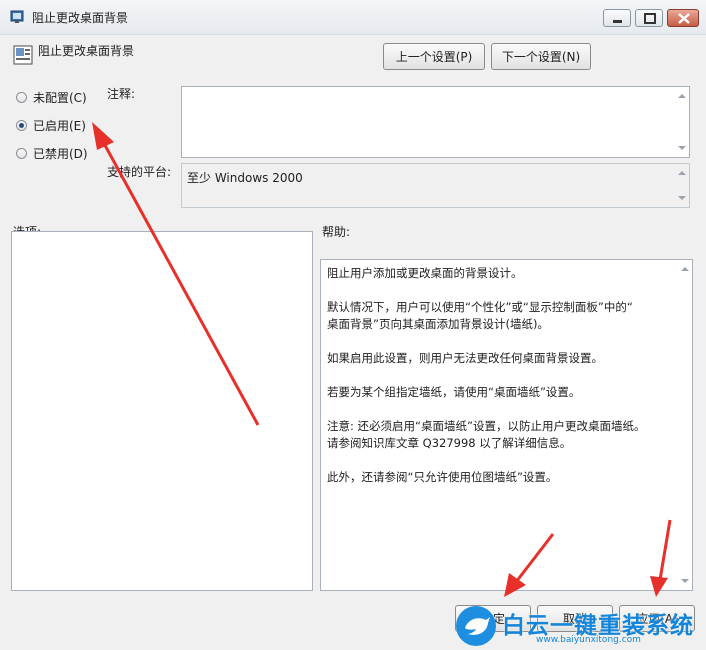 The height and width of the screenshot is (650, 706). What do you see at coordinates (179, 281) in the screenshot?
I see `arrow-to-enabled-radio` at bounding box center [179, 281].